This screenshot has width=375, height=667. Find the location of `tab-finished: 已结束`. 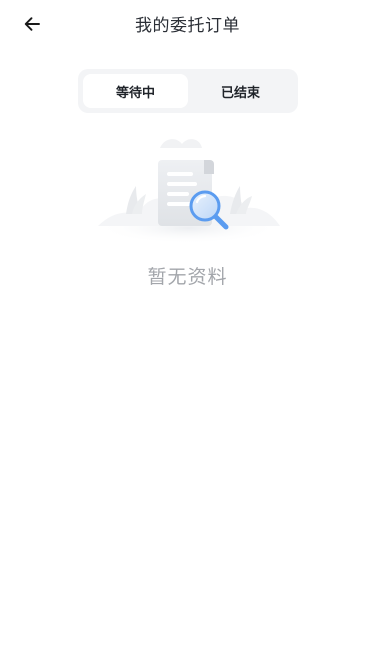

tab-finished: 已结束 is located at coordinates (240, 91).